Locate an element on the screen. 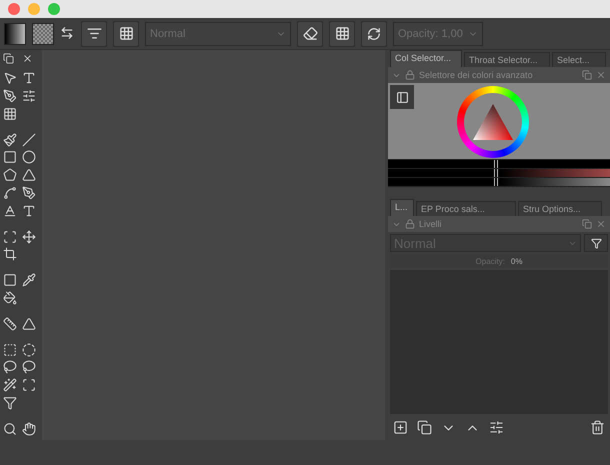 This screenshot has width=610, height=465. eyedropper-icon is located at coordinates (29, 280).